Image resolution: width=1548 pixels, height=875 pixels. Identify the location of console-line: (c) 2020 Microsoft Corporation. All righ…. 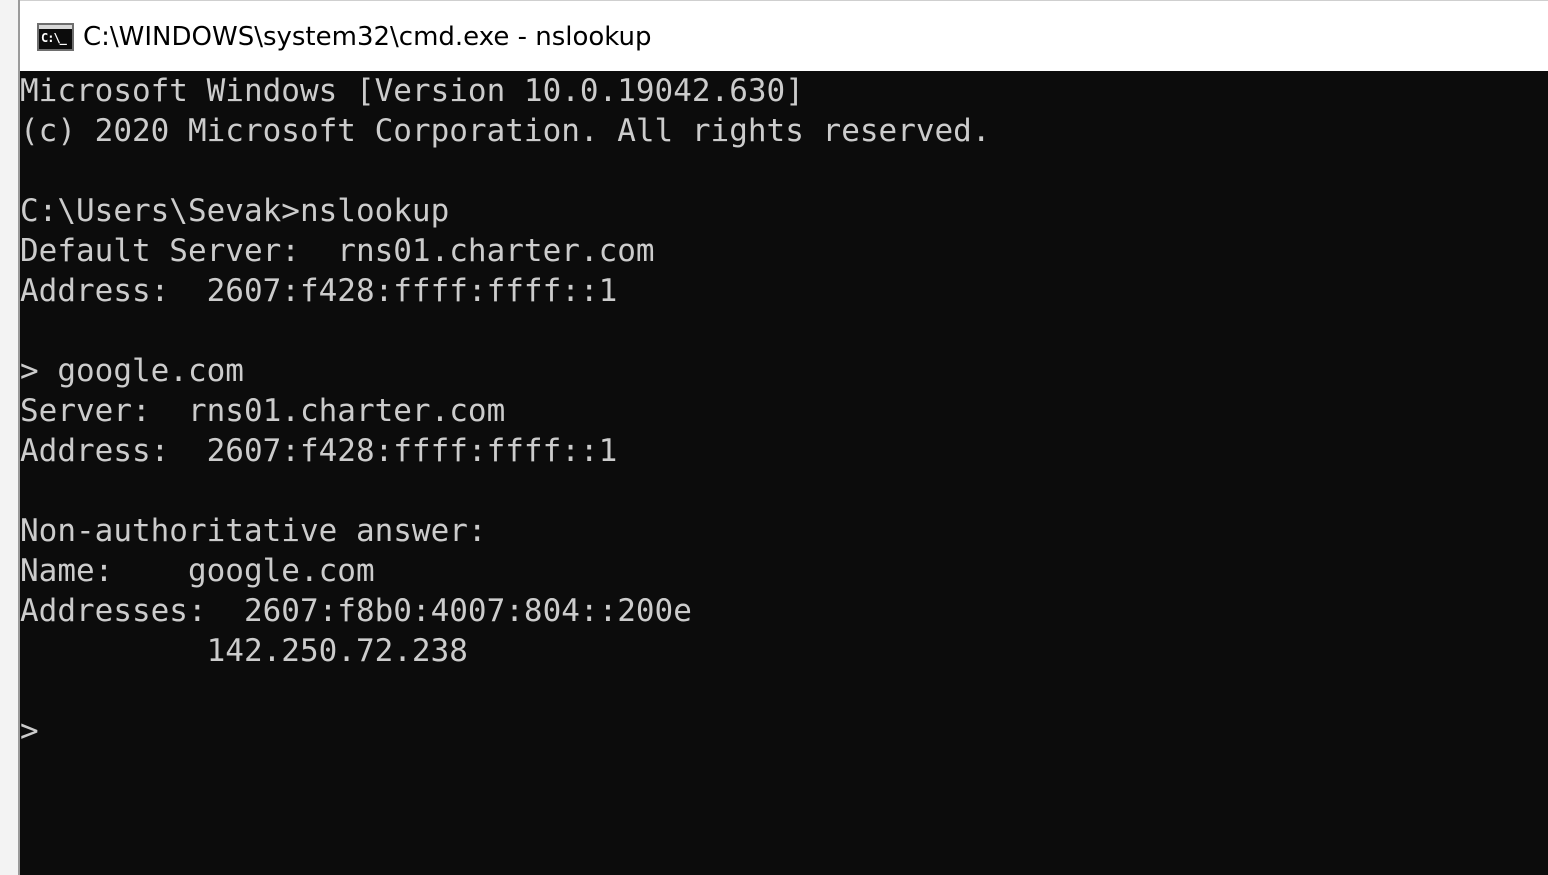
(505, 131).